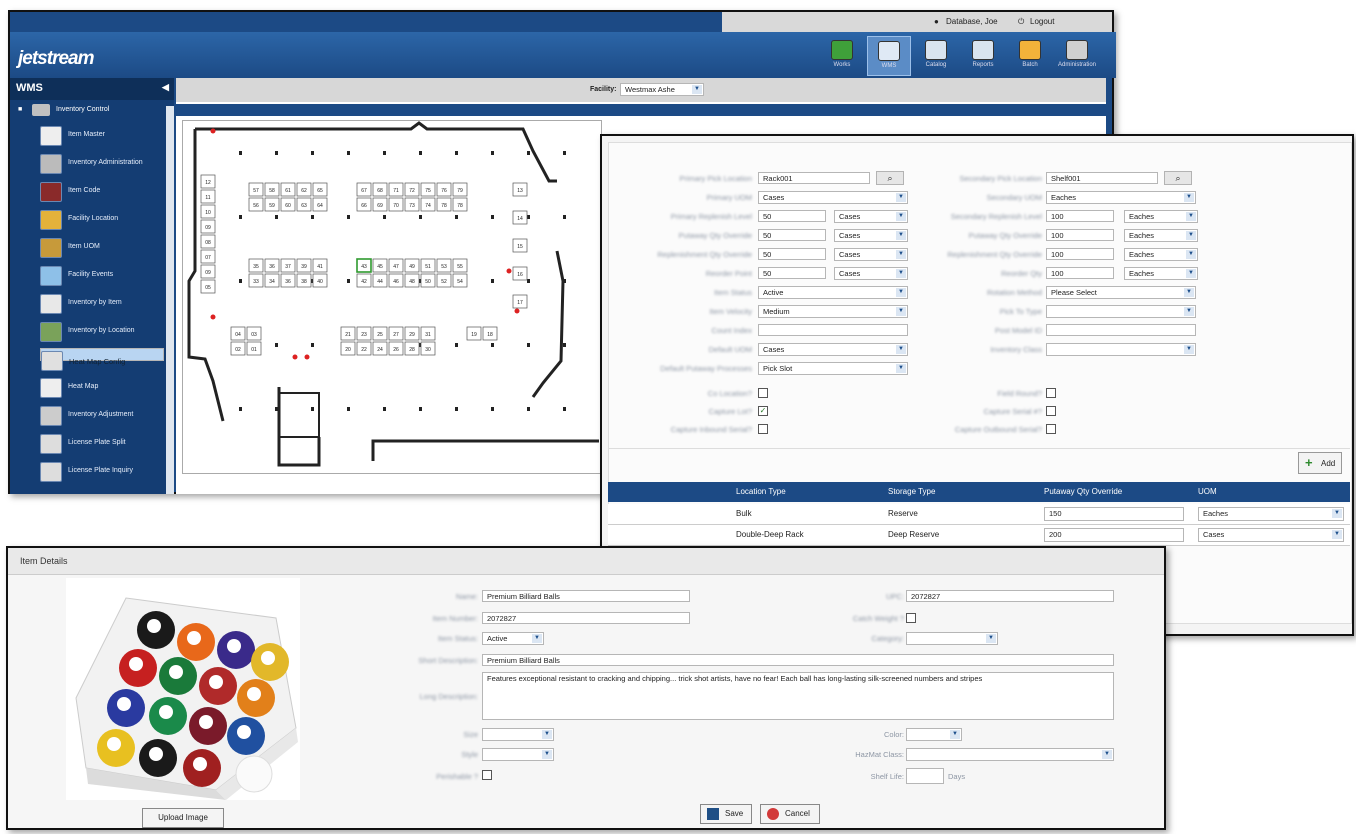 This screenshot has width=1356, height=834. What do you see at coordinates (183, 818) in the screenshot?
I see `upload-image-button: Upload Image` at bounding box center [183, 818].